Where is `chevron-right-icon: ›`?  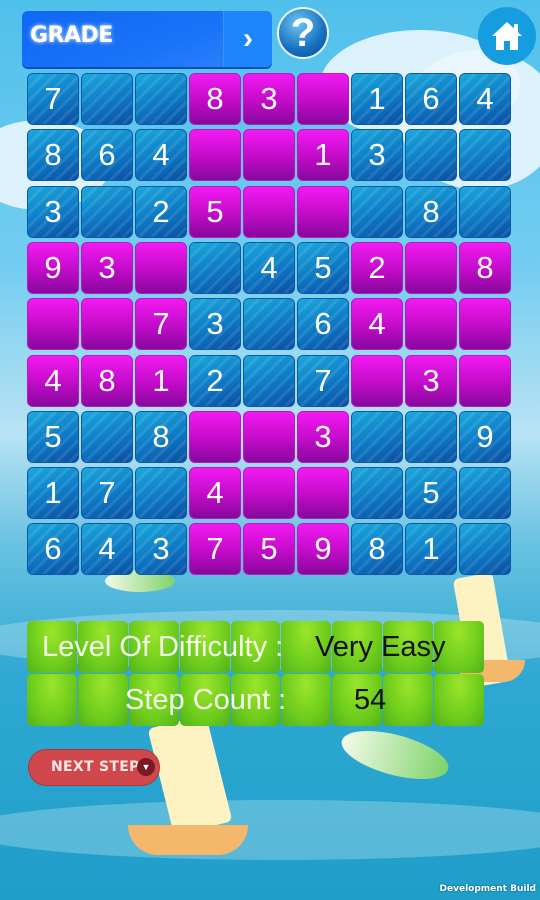 chevron-right-icon: › is located at coordinates (248, 38).